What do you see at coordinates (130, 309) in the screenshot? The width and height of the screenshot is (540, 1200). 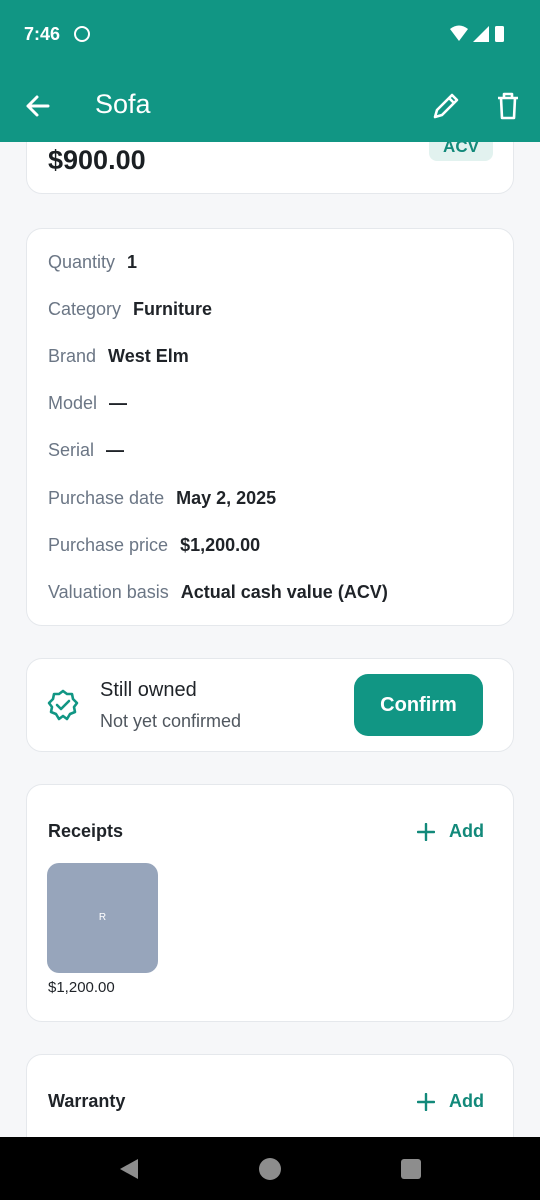 I see `detail-row-category: Category Furniture` at bounding box center [130, 309].